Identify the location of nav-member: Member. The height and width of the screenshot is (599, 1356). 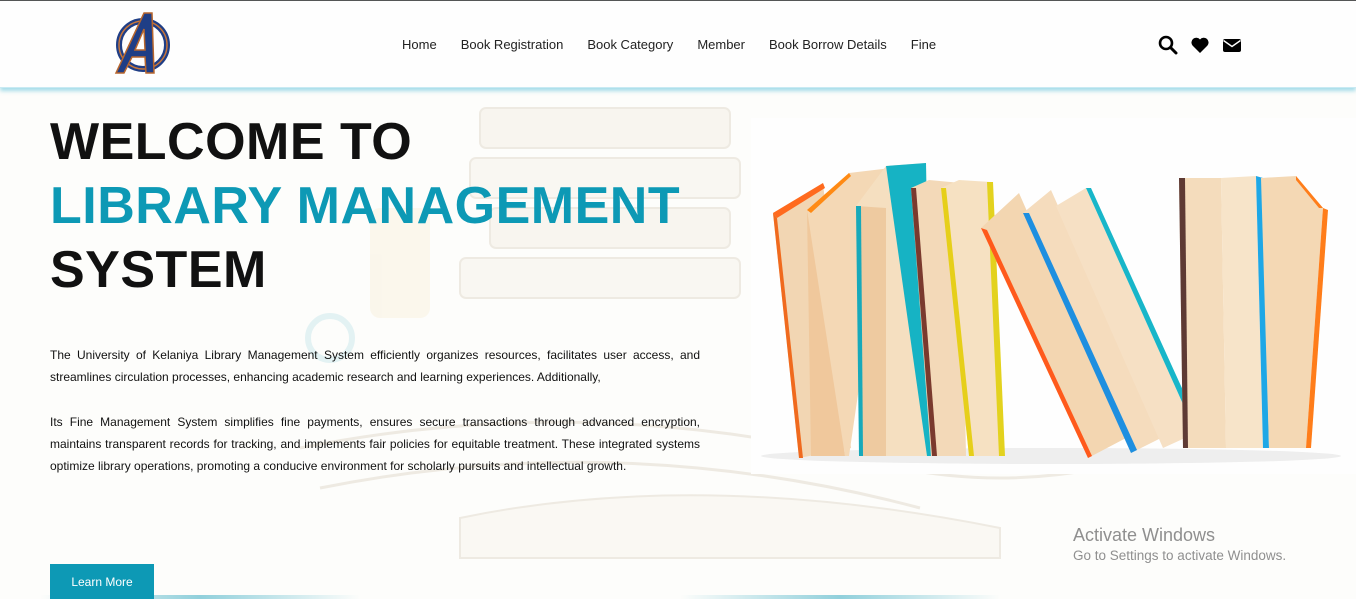
(721, 44).